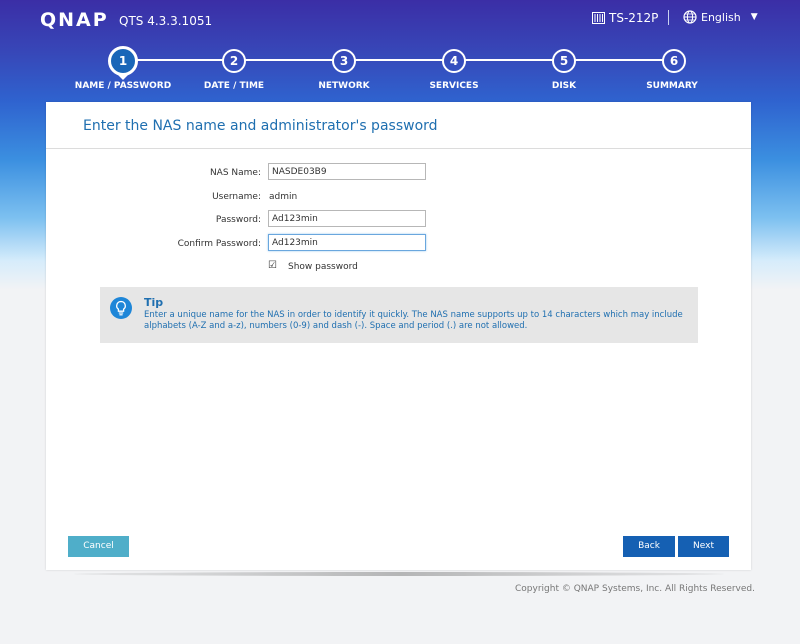  What do you see at coordinates (123, 77) in the screenshot?
I see `active-step-pointer` at bounding box center [123, 77].